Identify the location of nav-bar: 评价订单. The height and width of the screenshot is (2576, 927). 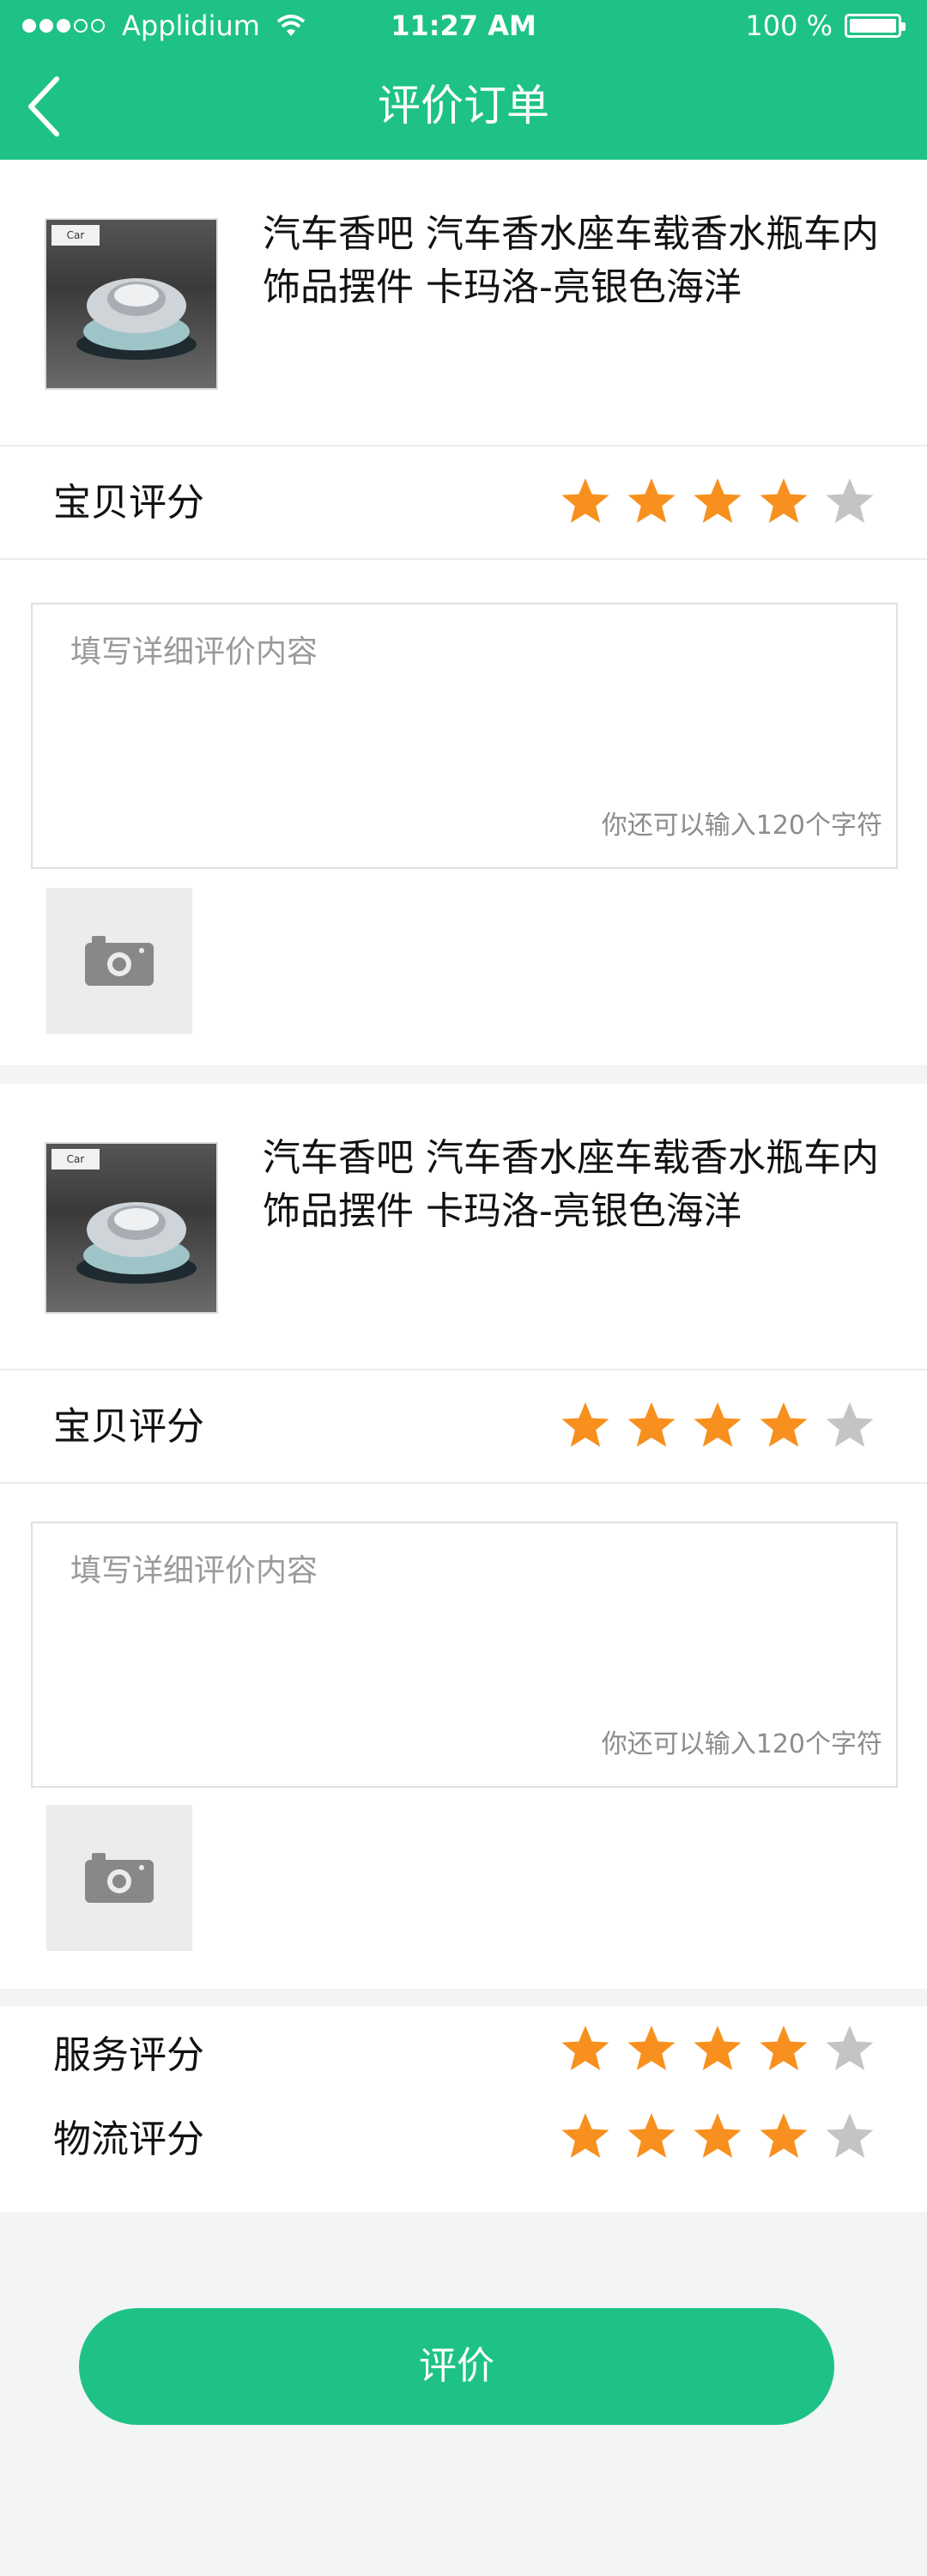
(463, 106).